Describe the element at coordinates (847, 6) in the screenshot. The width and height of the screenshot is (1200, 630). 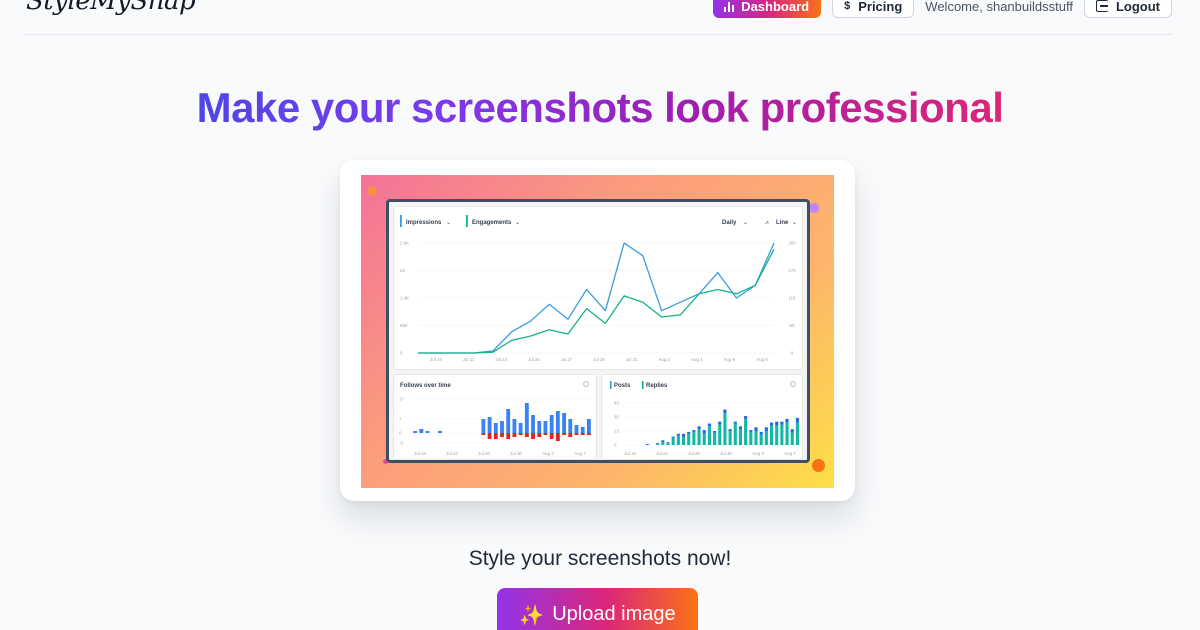
I see `dollar-icon: $` at that location.